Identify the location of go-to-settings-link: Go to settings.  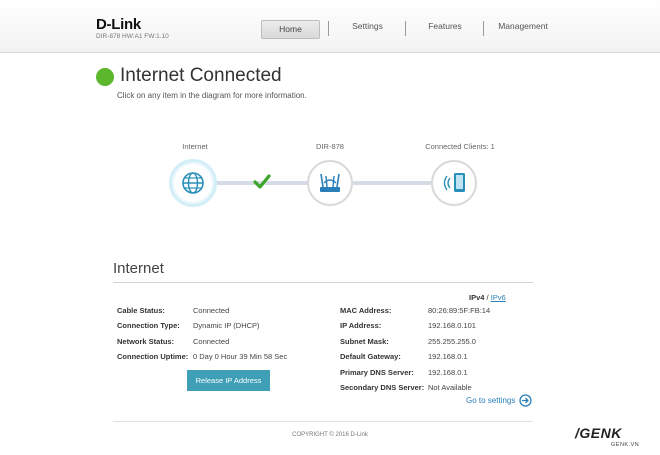
(490, 400).